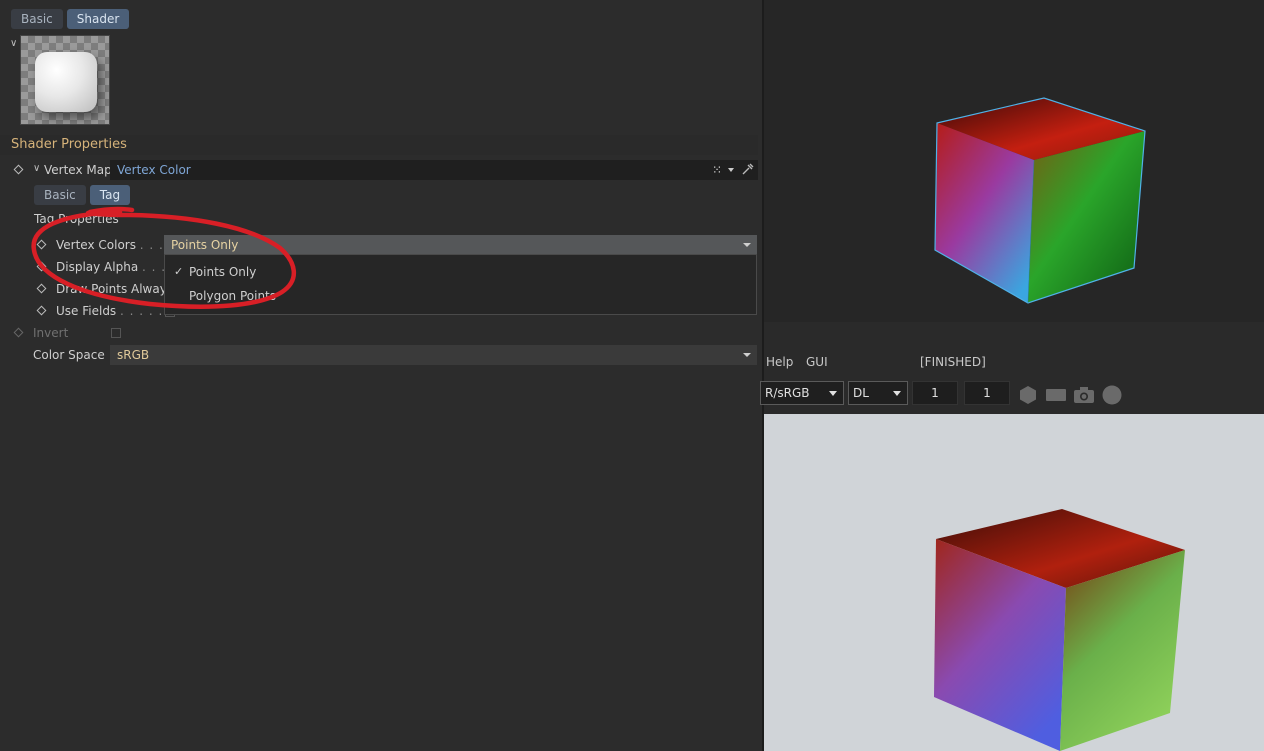 This screenshot has height=751, width=1264. I want to click on color-space-label: Color Space, so click(69, 355).